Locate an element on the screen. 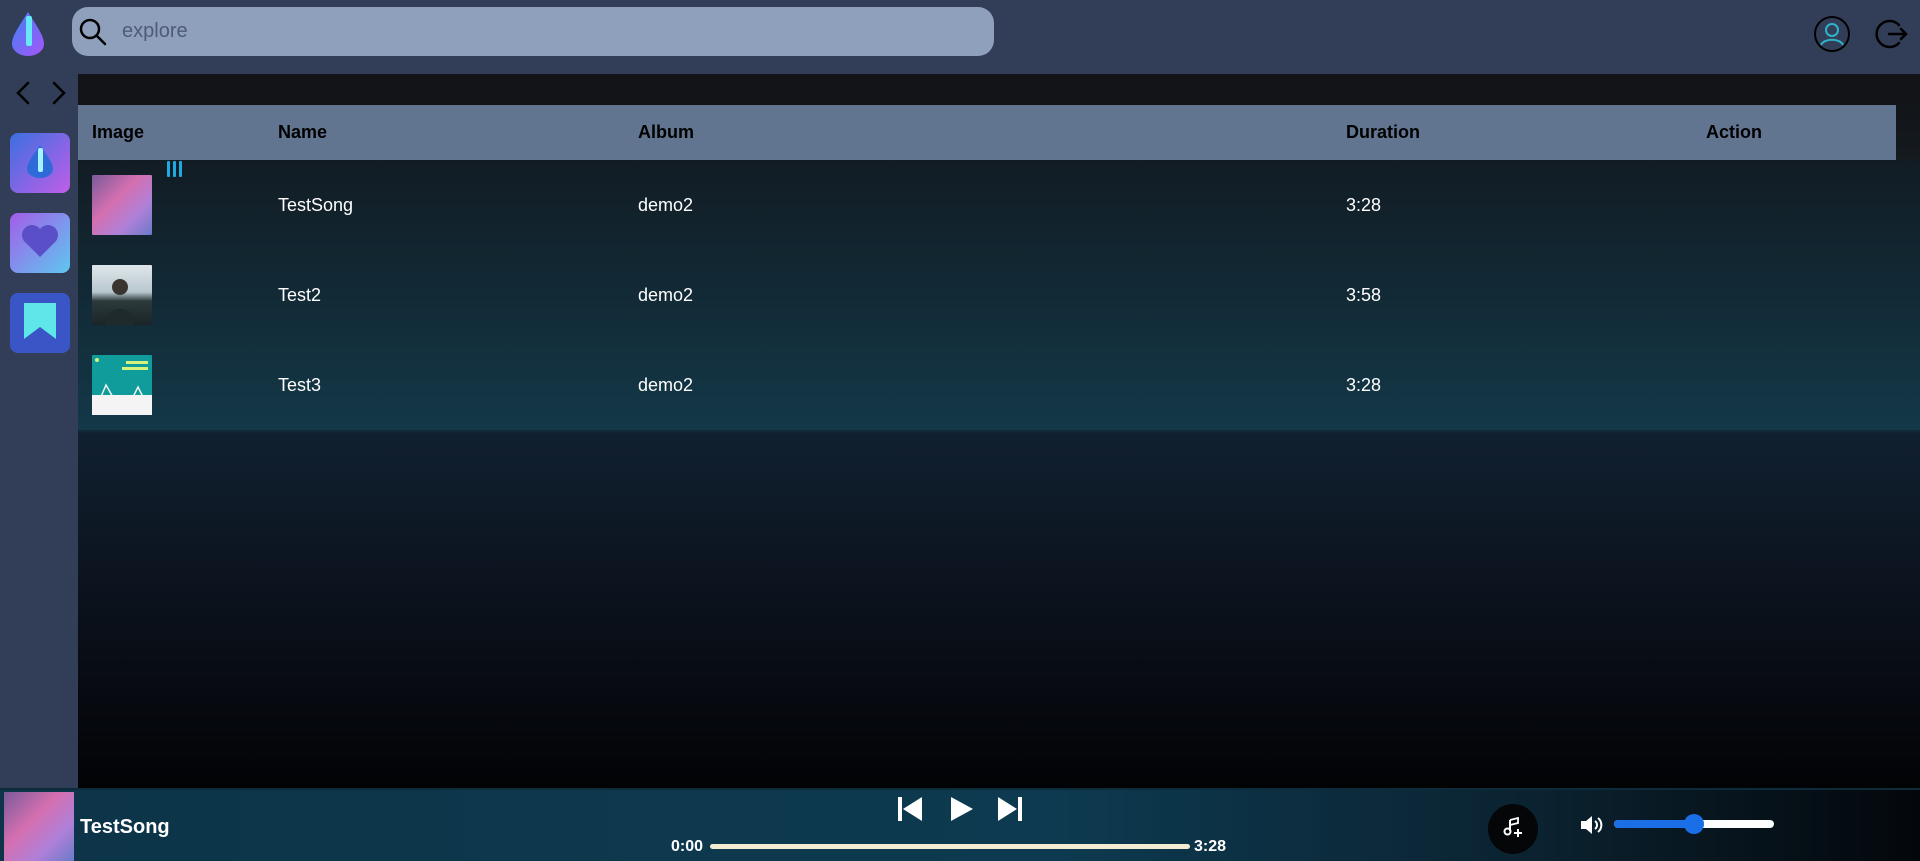  top-bar is located at coordinates (960, 37).